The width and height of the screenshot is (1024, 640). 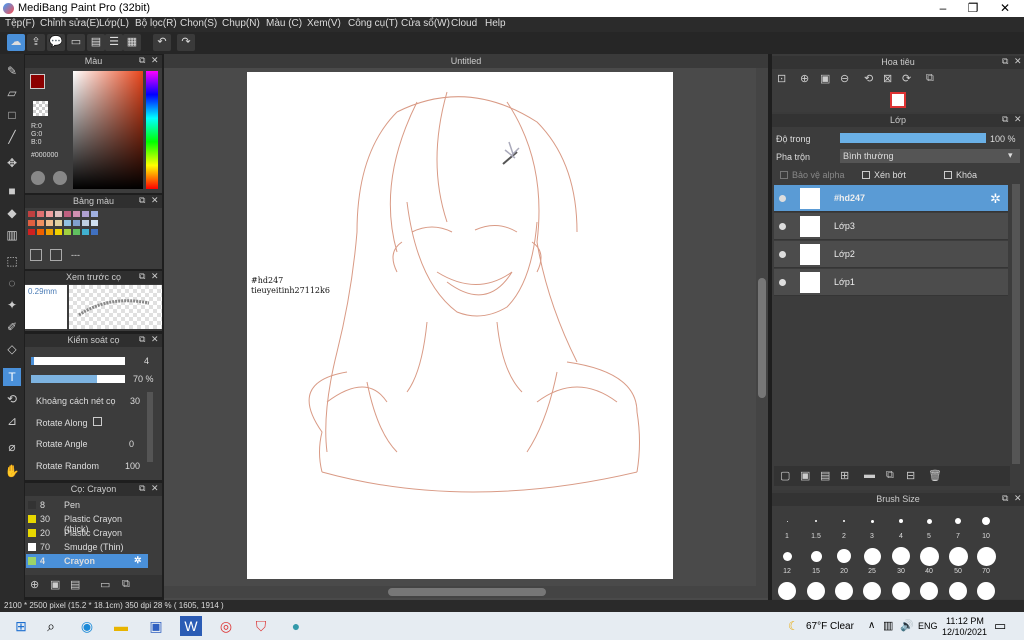 I want to click on menu-select: Chọn(S), so click(x=198, y=23).